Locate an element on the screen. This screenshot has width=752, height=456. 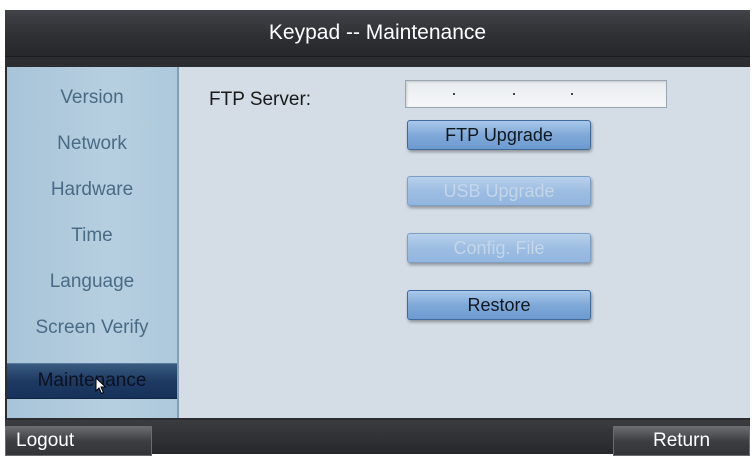
ftp-server-label: FTP Server: is located at coordinates (260, 99).